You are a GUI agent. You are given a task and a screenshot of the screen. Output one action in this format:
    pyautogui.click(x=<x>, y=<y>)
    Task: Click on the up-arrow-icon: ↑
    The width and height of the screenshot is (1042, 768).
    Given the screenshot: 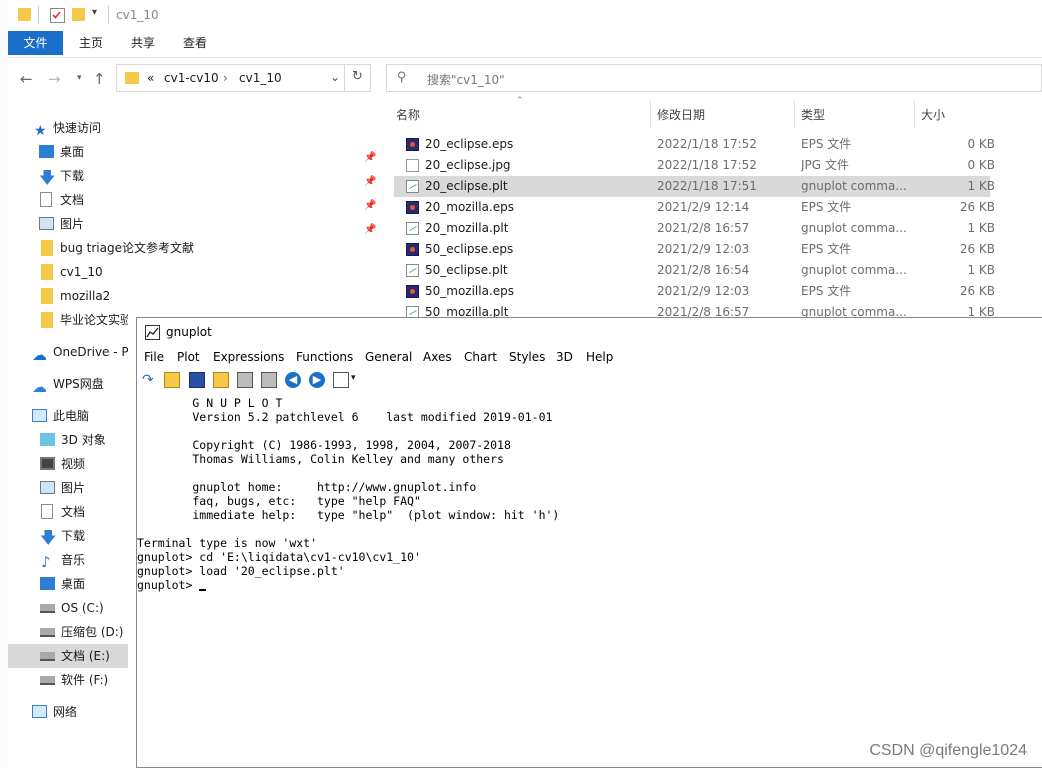 What is the action you would take?
    pyautogui.click(x=99, y=79)
    